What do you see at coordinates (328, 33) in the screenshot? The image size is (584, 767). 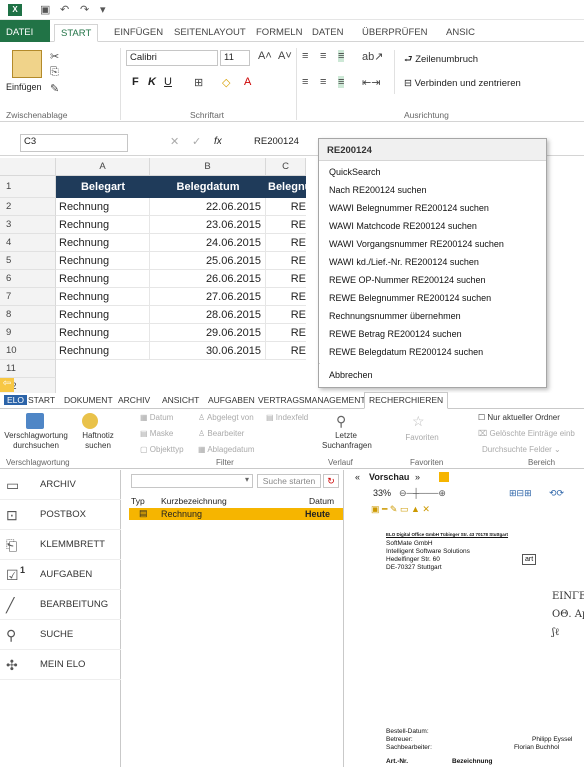 I see `tab-daten: DATEN` at bounding box center [328, 33].